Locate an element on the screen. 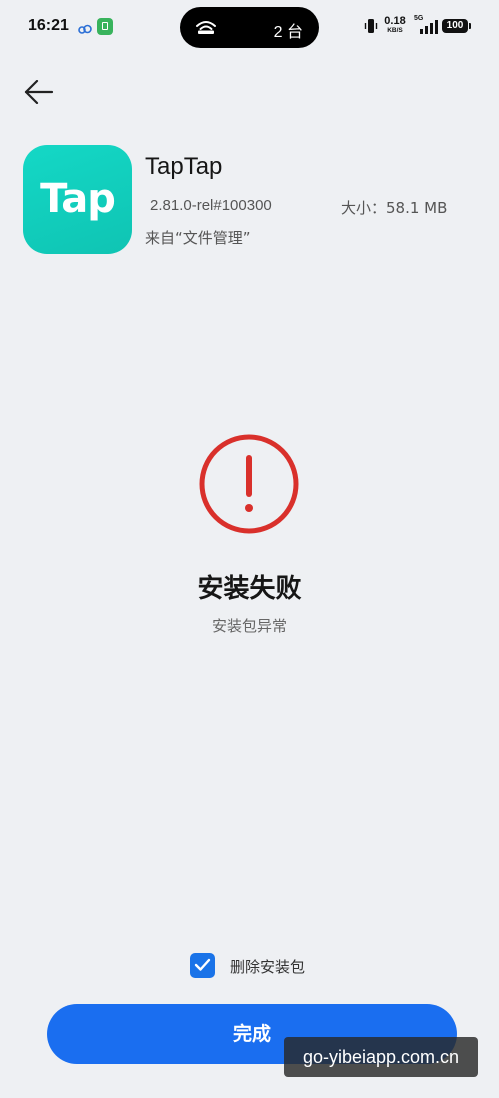 The width and height of the screenshot is (499, 1098). dynamic-island: 2 台 is located at coordinates (249, 27).